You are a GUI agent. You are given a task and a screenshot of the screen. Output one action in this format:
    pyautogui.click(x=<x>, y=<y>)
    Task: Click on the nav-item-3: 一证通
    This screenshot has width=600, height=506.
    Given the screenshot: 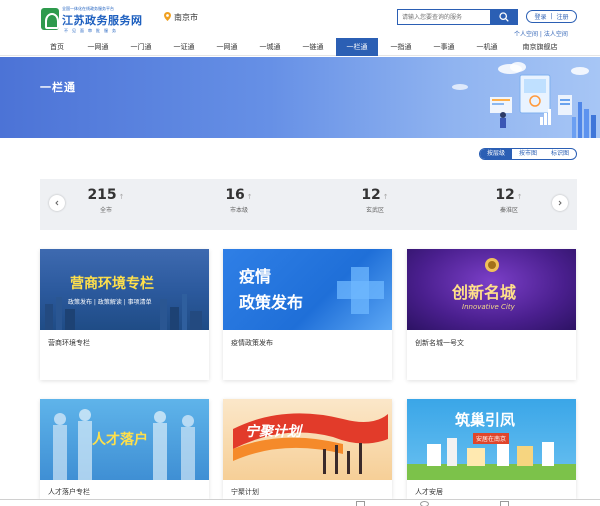 What is the action you would take?
    pyautogui.click(x=184, y=47)
    